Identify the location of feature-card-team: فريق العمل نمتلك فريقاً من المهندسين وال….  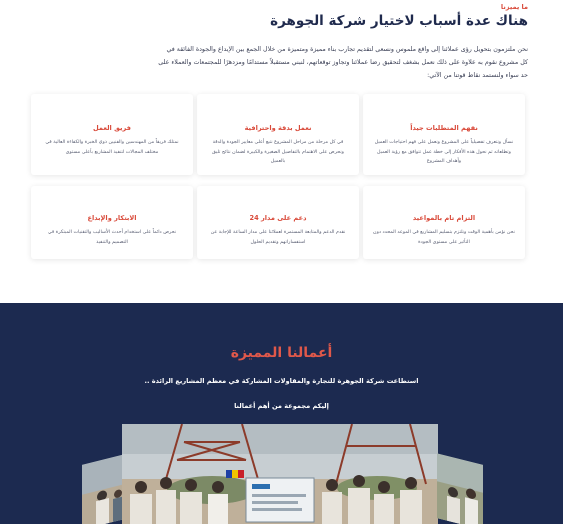
(112, 134).